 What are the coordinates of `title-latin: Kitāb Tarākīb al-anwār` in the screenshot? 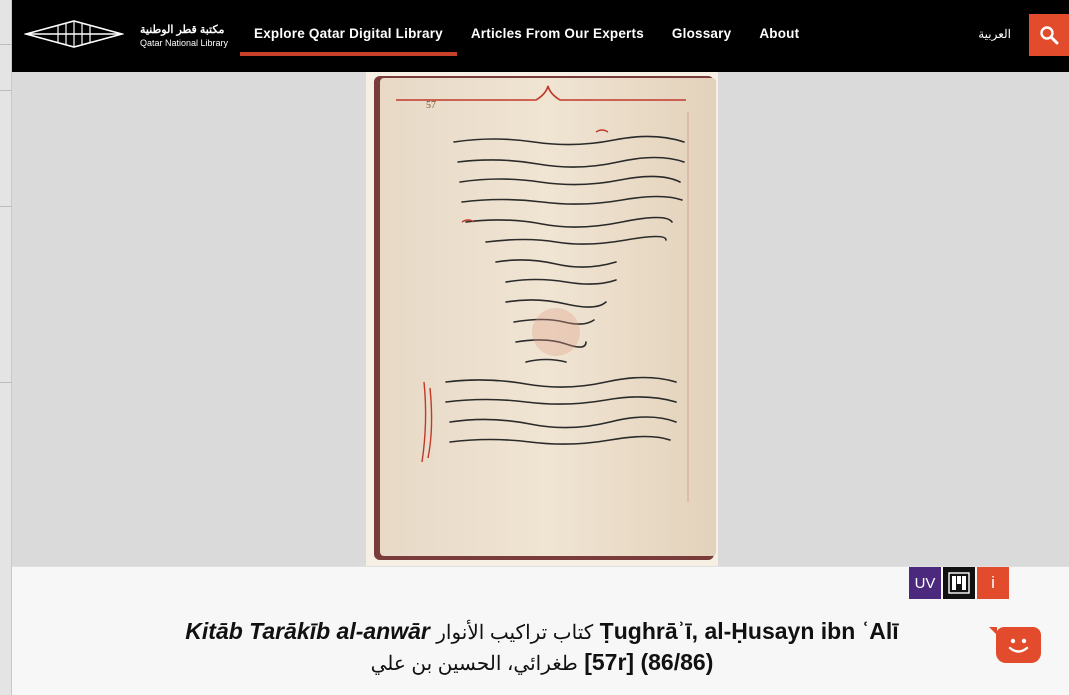 It's located at (307, 631).